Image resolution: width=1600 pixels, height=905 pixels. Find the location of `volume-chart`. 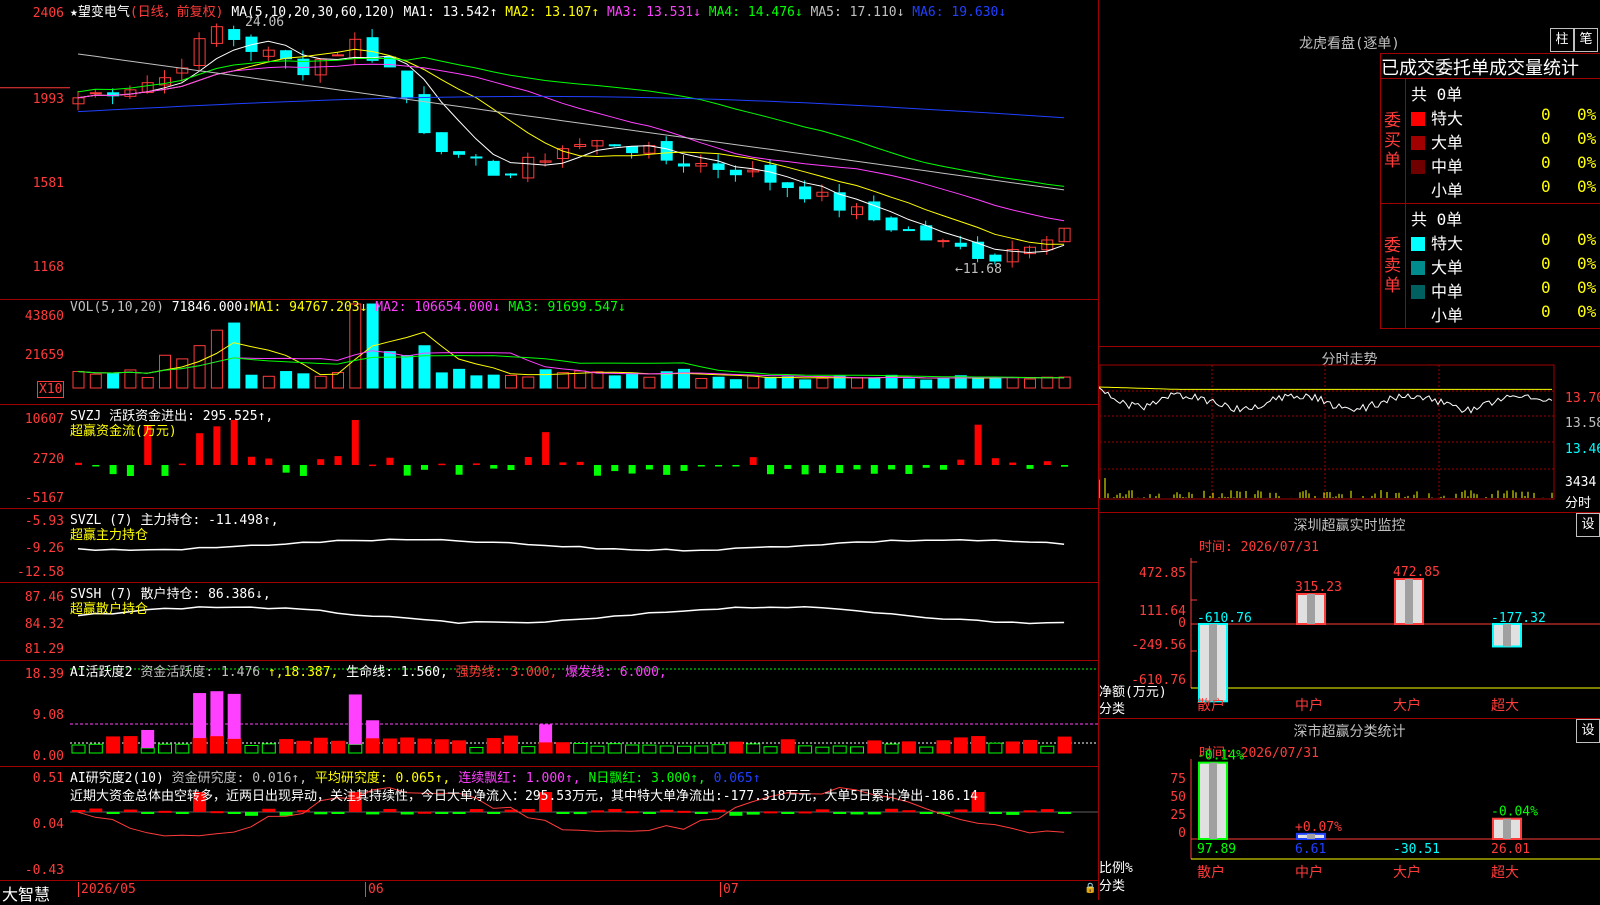

volume-chart is located at coordinates (549, 352).